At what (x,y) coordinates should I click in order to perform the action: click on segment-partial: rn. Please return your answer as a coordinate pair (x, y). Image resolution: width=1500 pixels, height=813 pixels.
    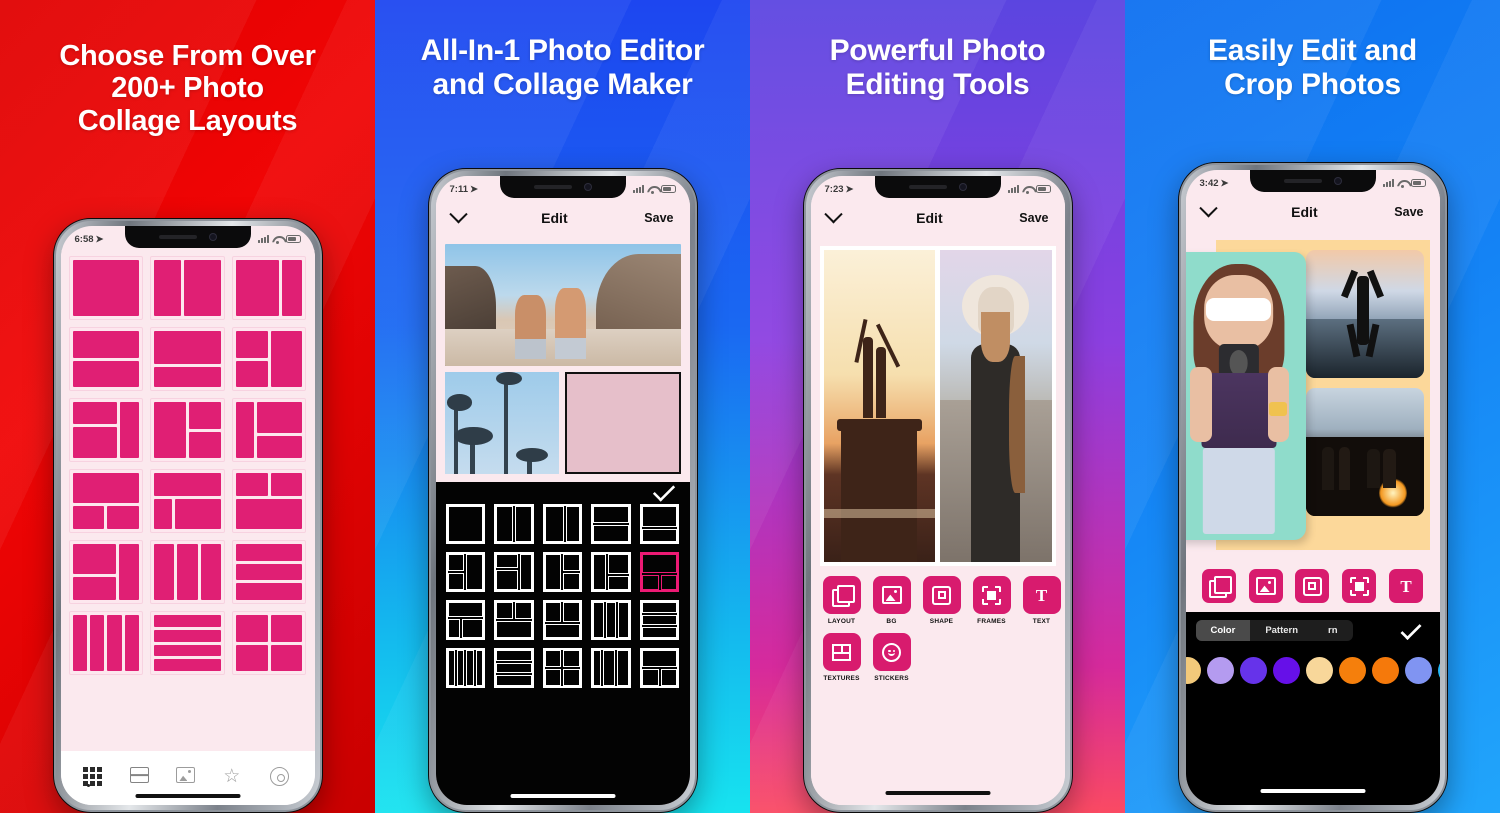
    Looking at the image, I should click on (1333, 630).